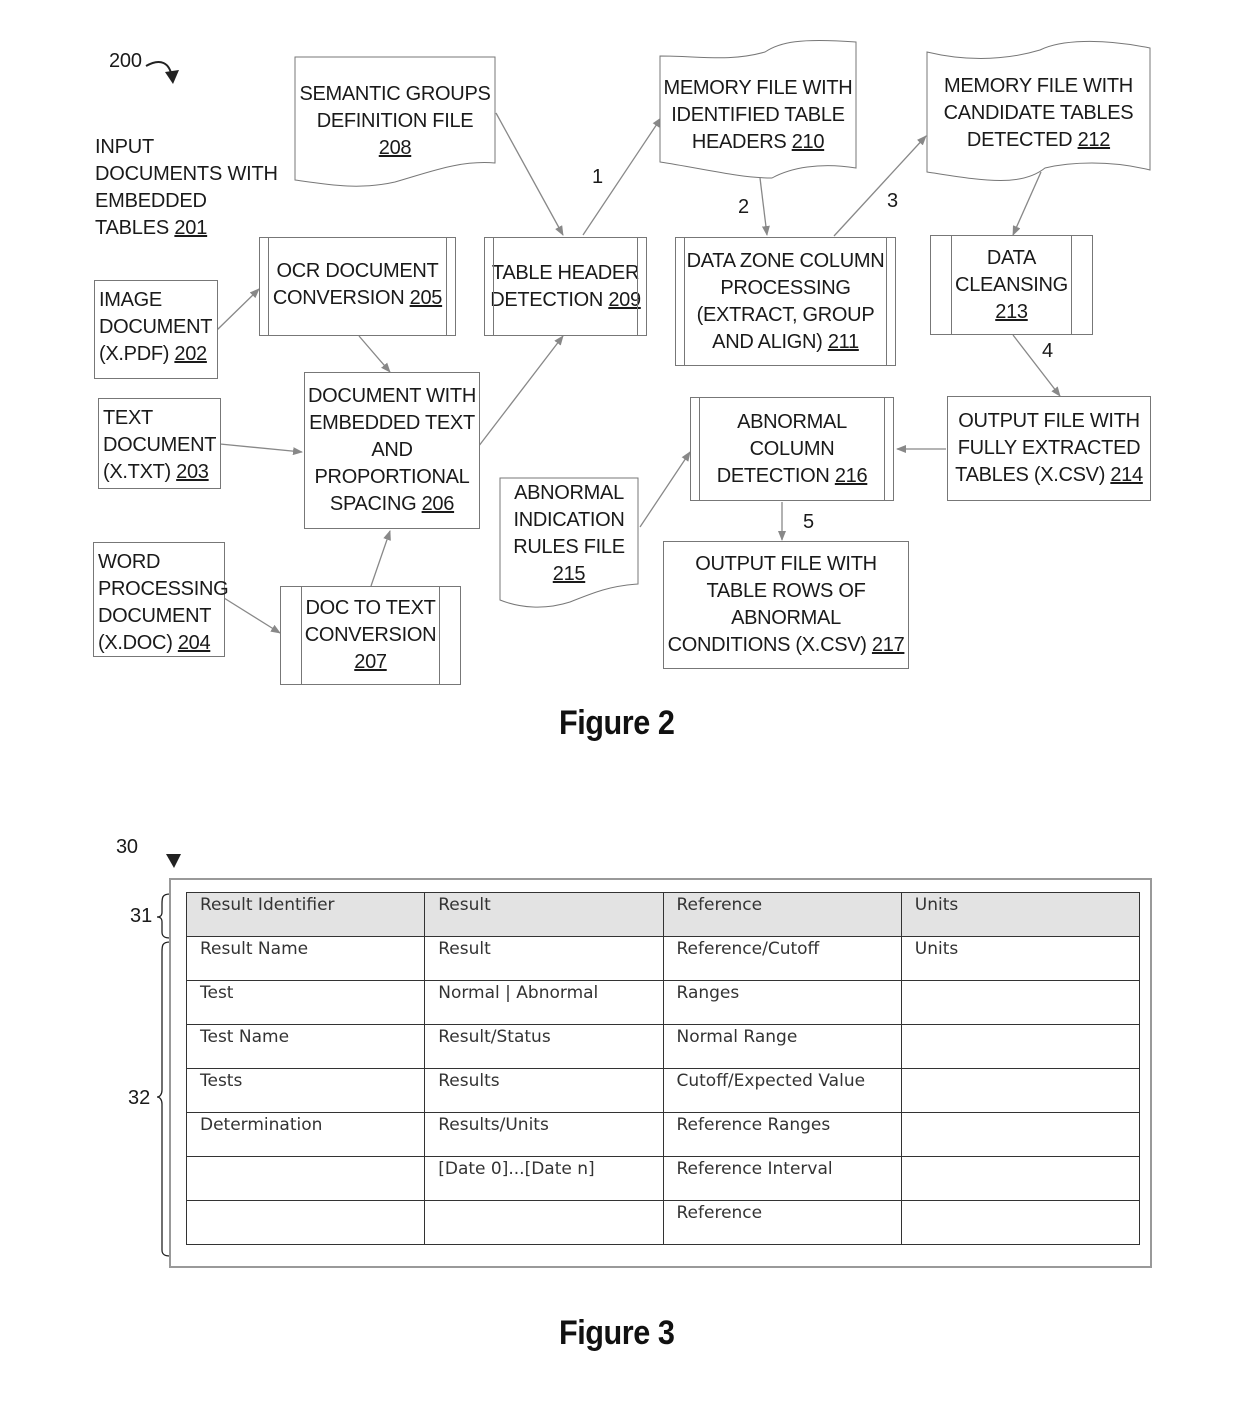 The image size is (1240, 1403). Describe the element at coordinates (782, 1090) in the screenshot. I see `table-cell: Cutoff/Expected Value` at that location.